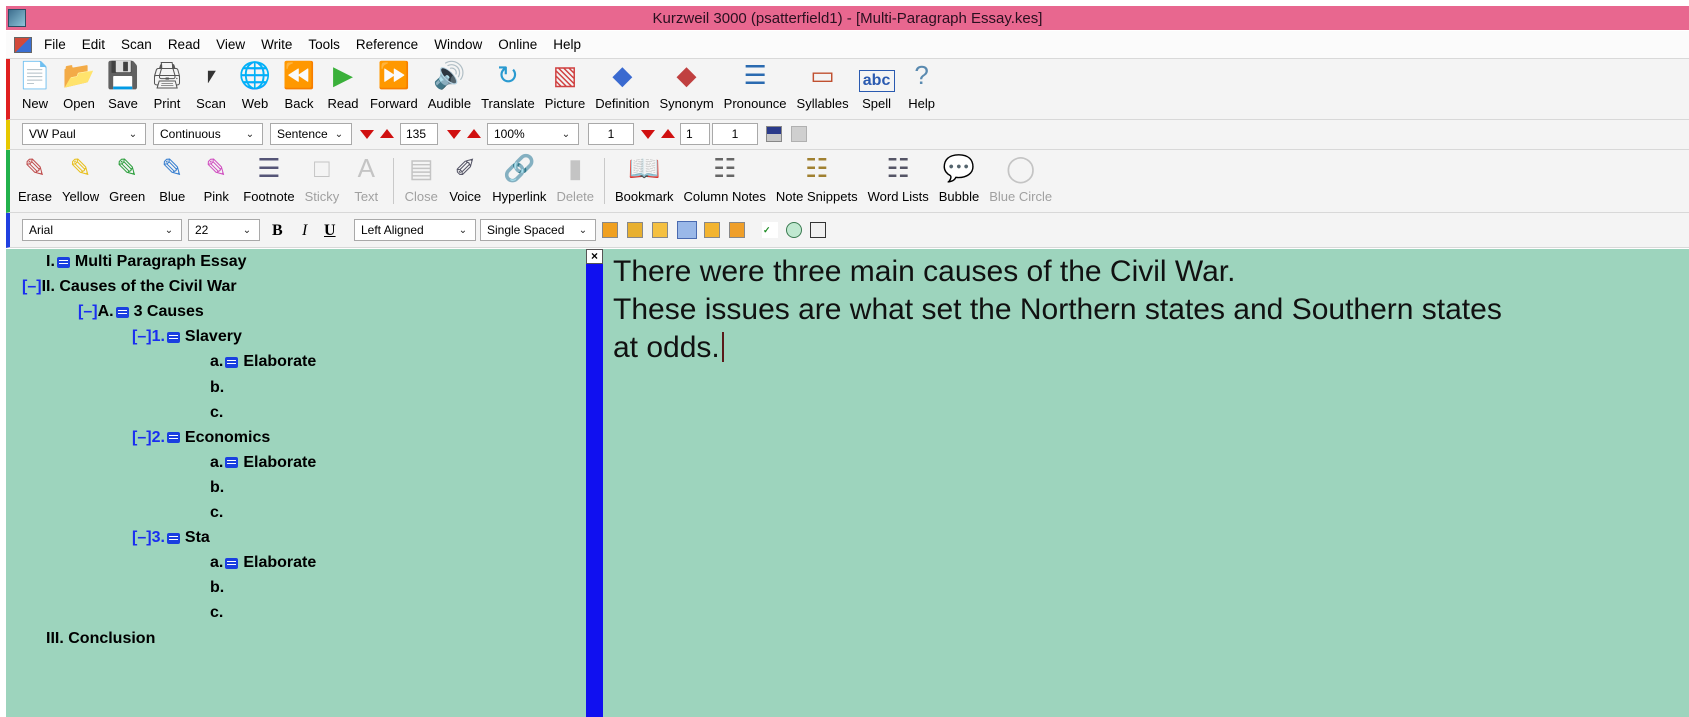 The height and width of the screenshot is (717, 1689). Describe the element at coordinates (922, 88) in the screenshot. I see `help-button: ? Help` at that location.